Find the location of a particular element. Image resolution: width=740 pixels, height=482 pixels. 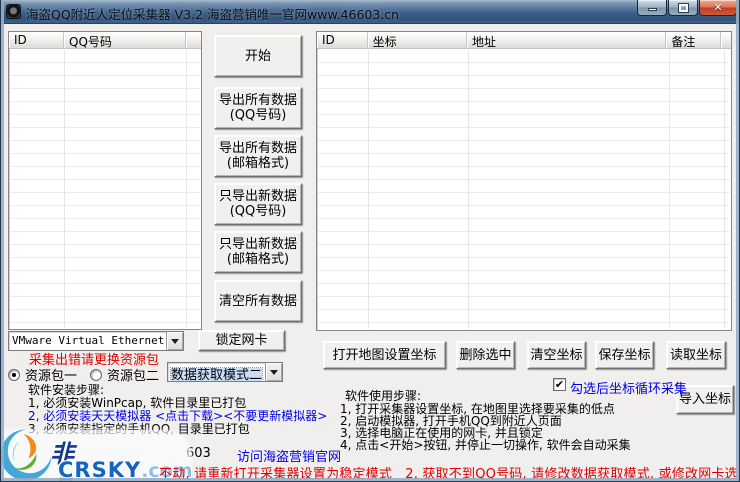

app-icon is located at coordinates (13, 11).